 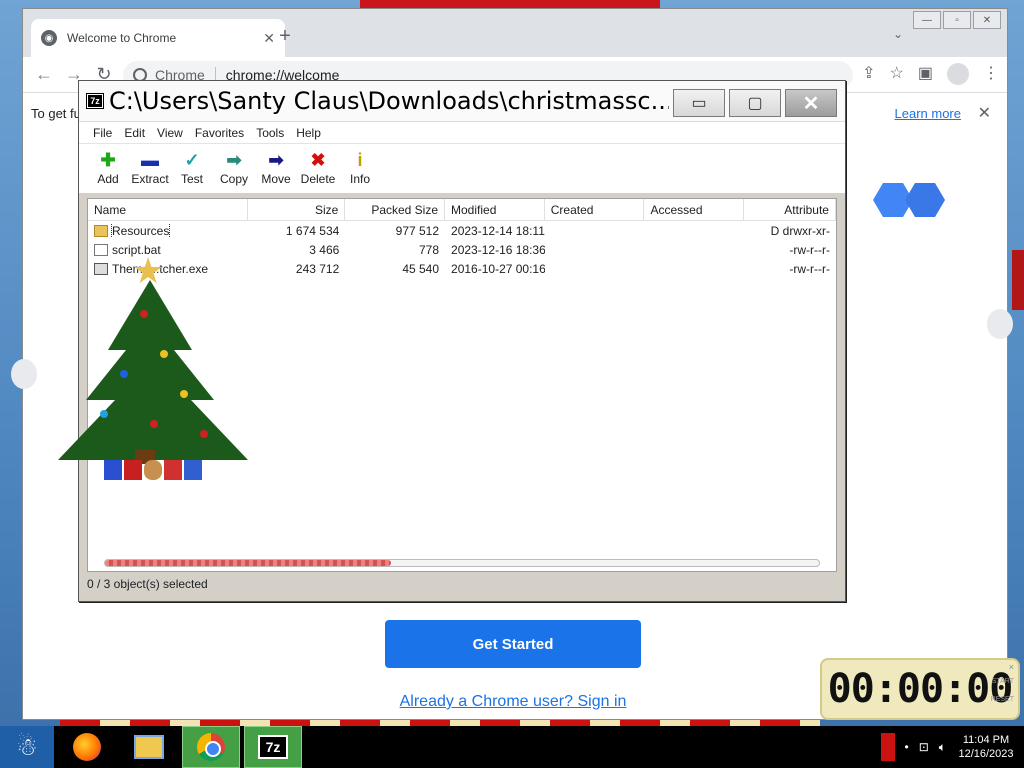 What do you see at coordinates (140, 230) in the screenshot?
I see `file-name: Resources` at bounding box center [140, 230].